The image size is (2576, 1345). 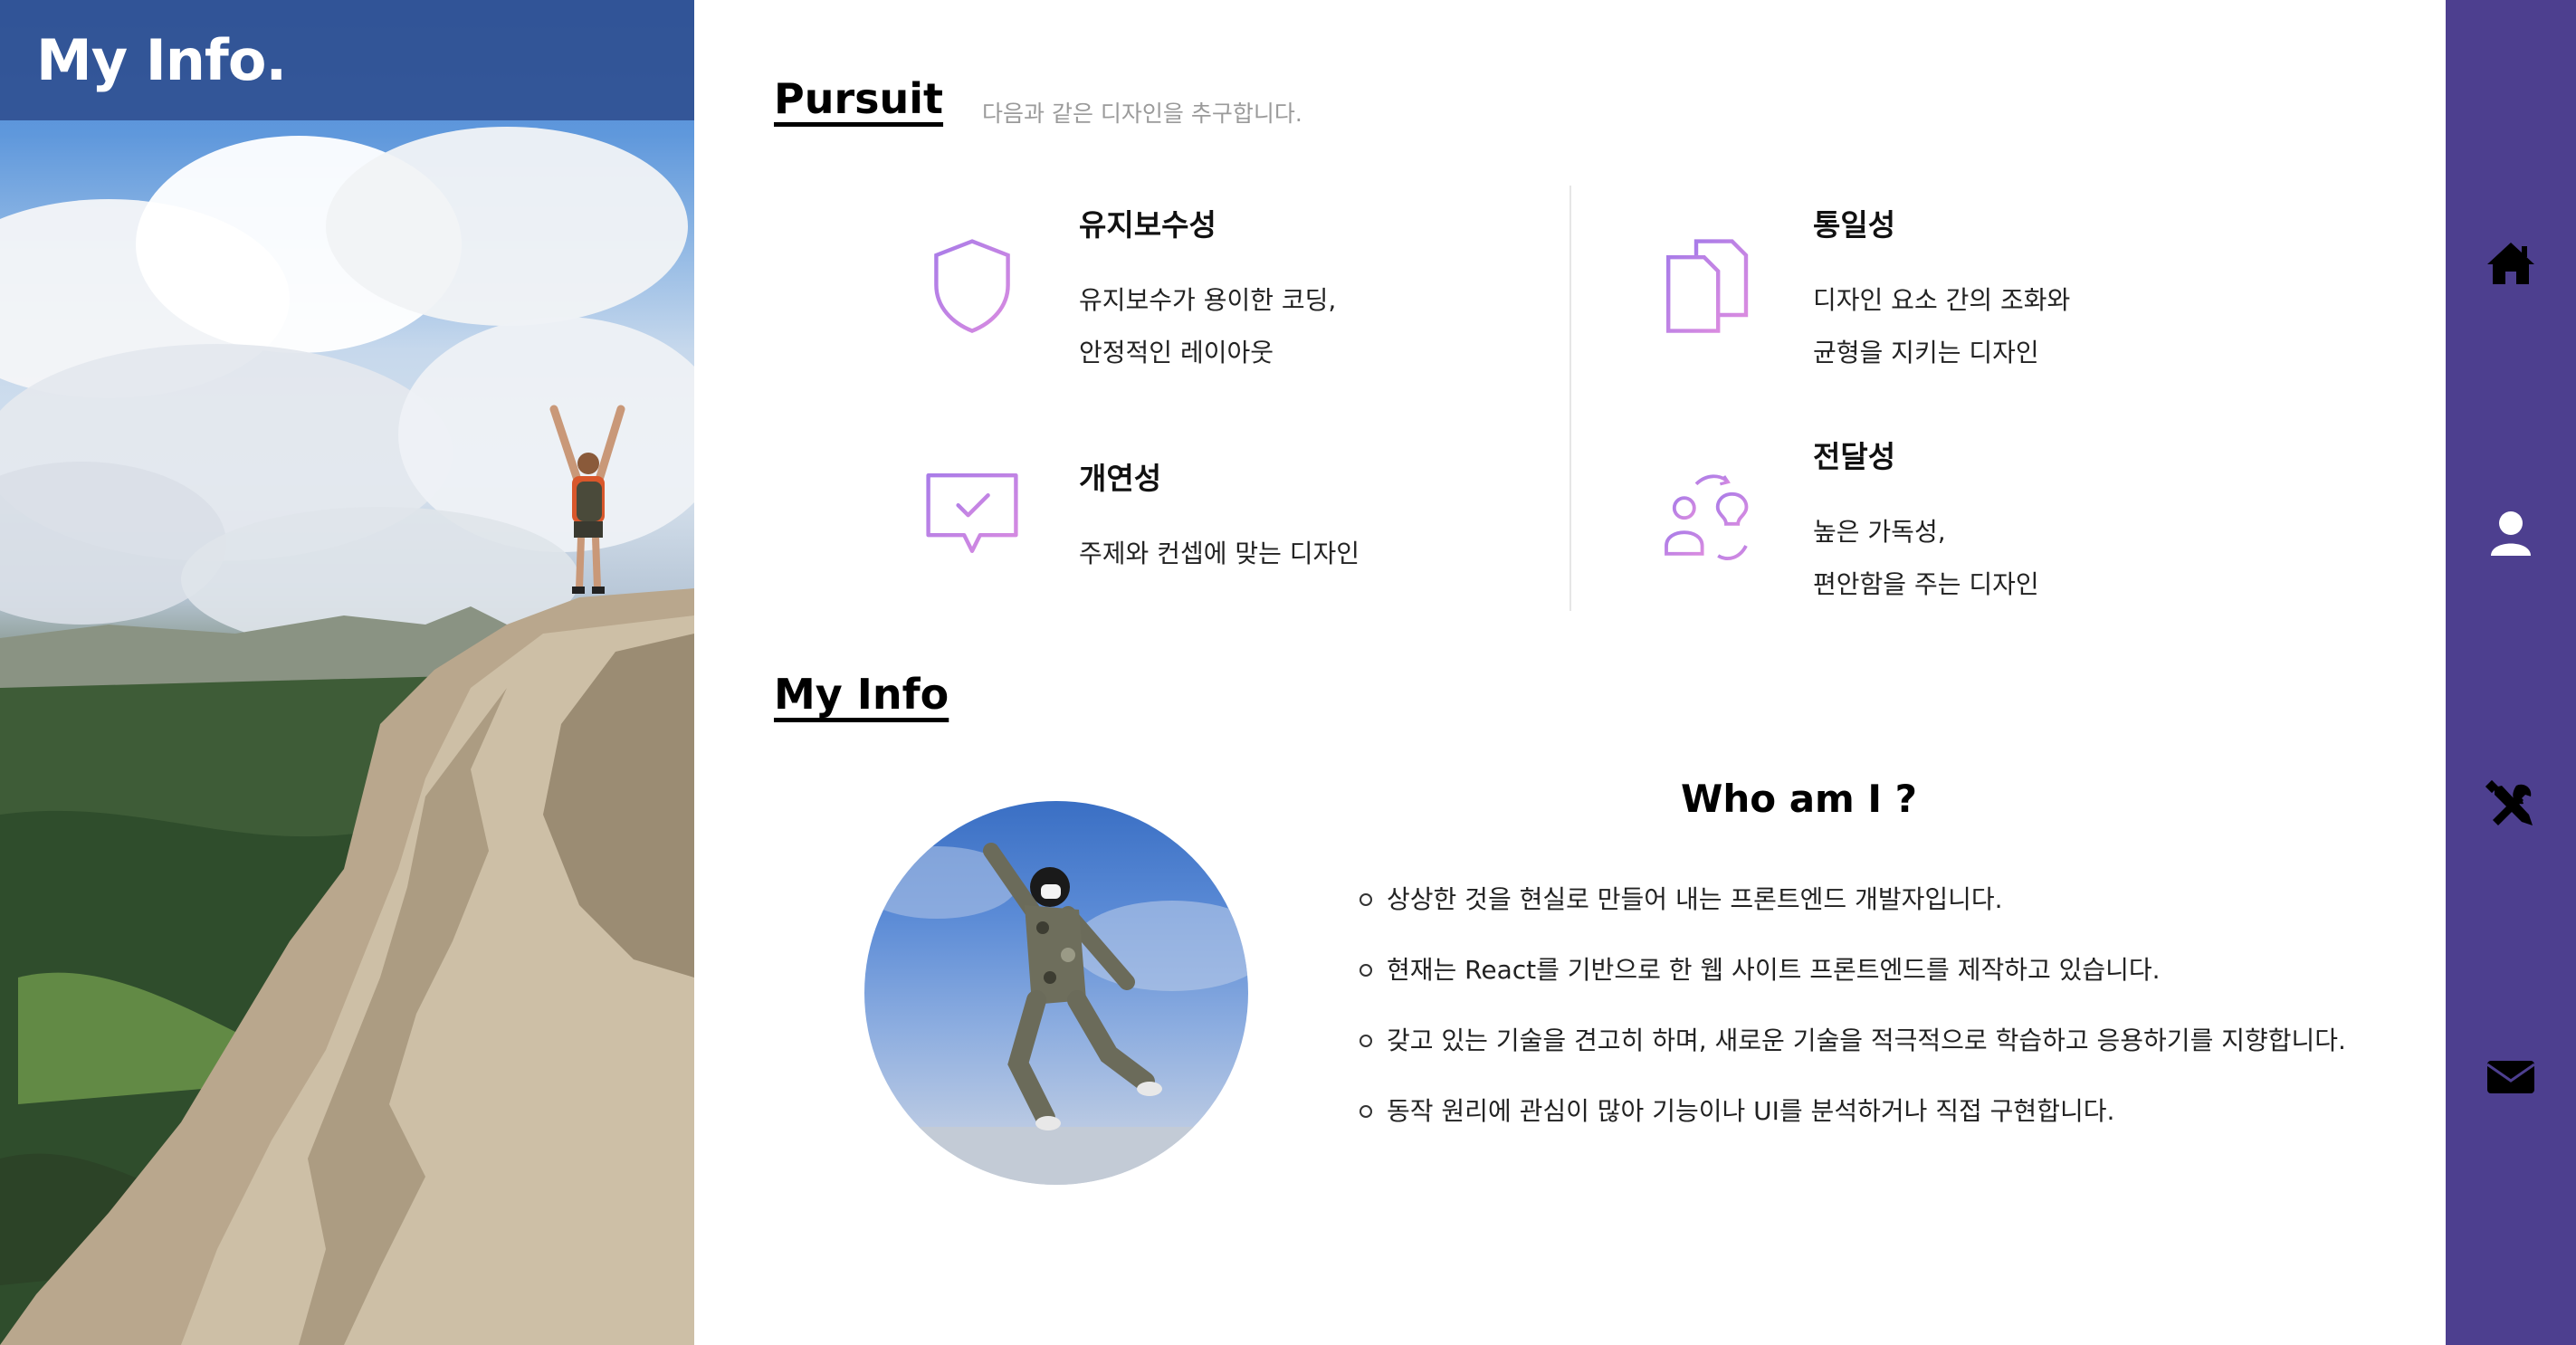 I want to click on user-icon, so click(x=2511, y=533).